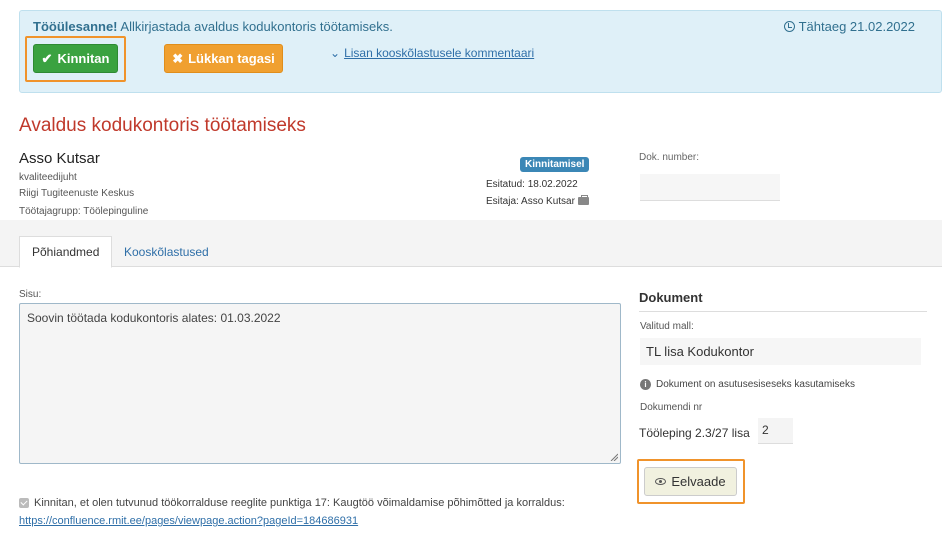 Image resolution: width=942 pixels, height=541 pixels. Describe the element at coordinates (755, 384) in the screenshot. I see `info-text: Dokument on asutusesiseseks kasutamiseks` at that location.